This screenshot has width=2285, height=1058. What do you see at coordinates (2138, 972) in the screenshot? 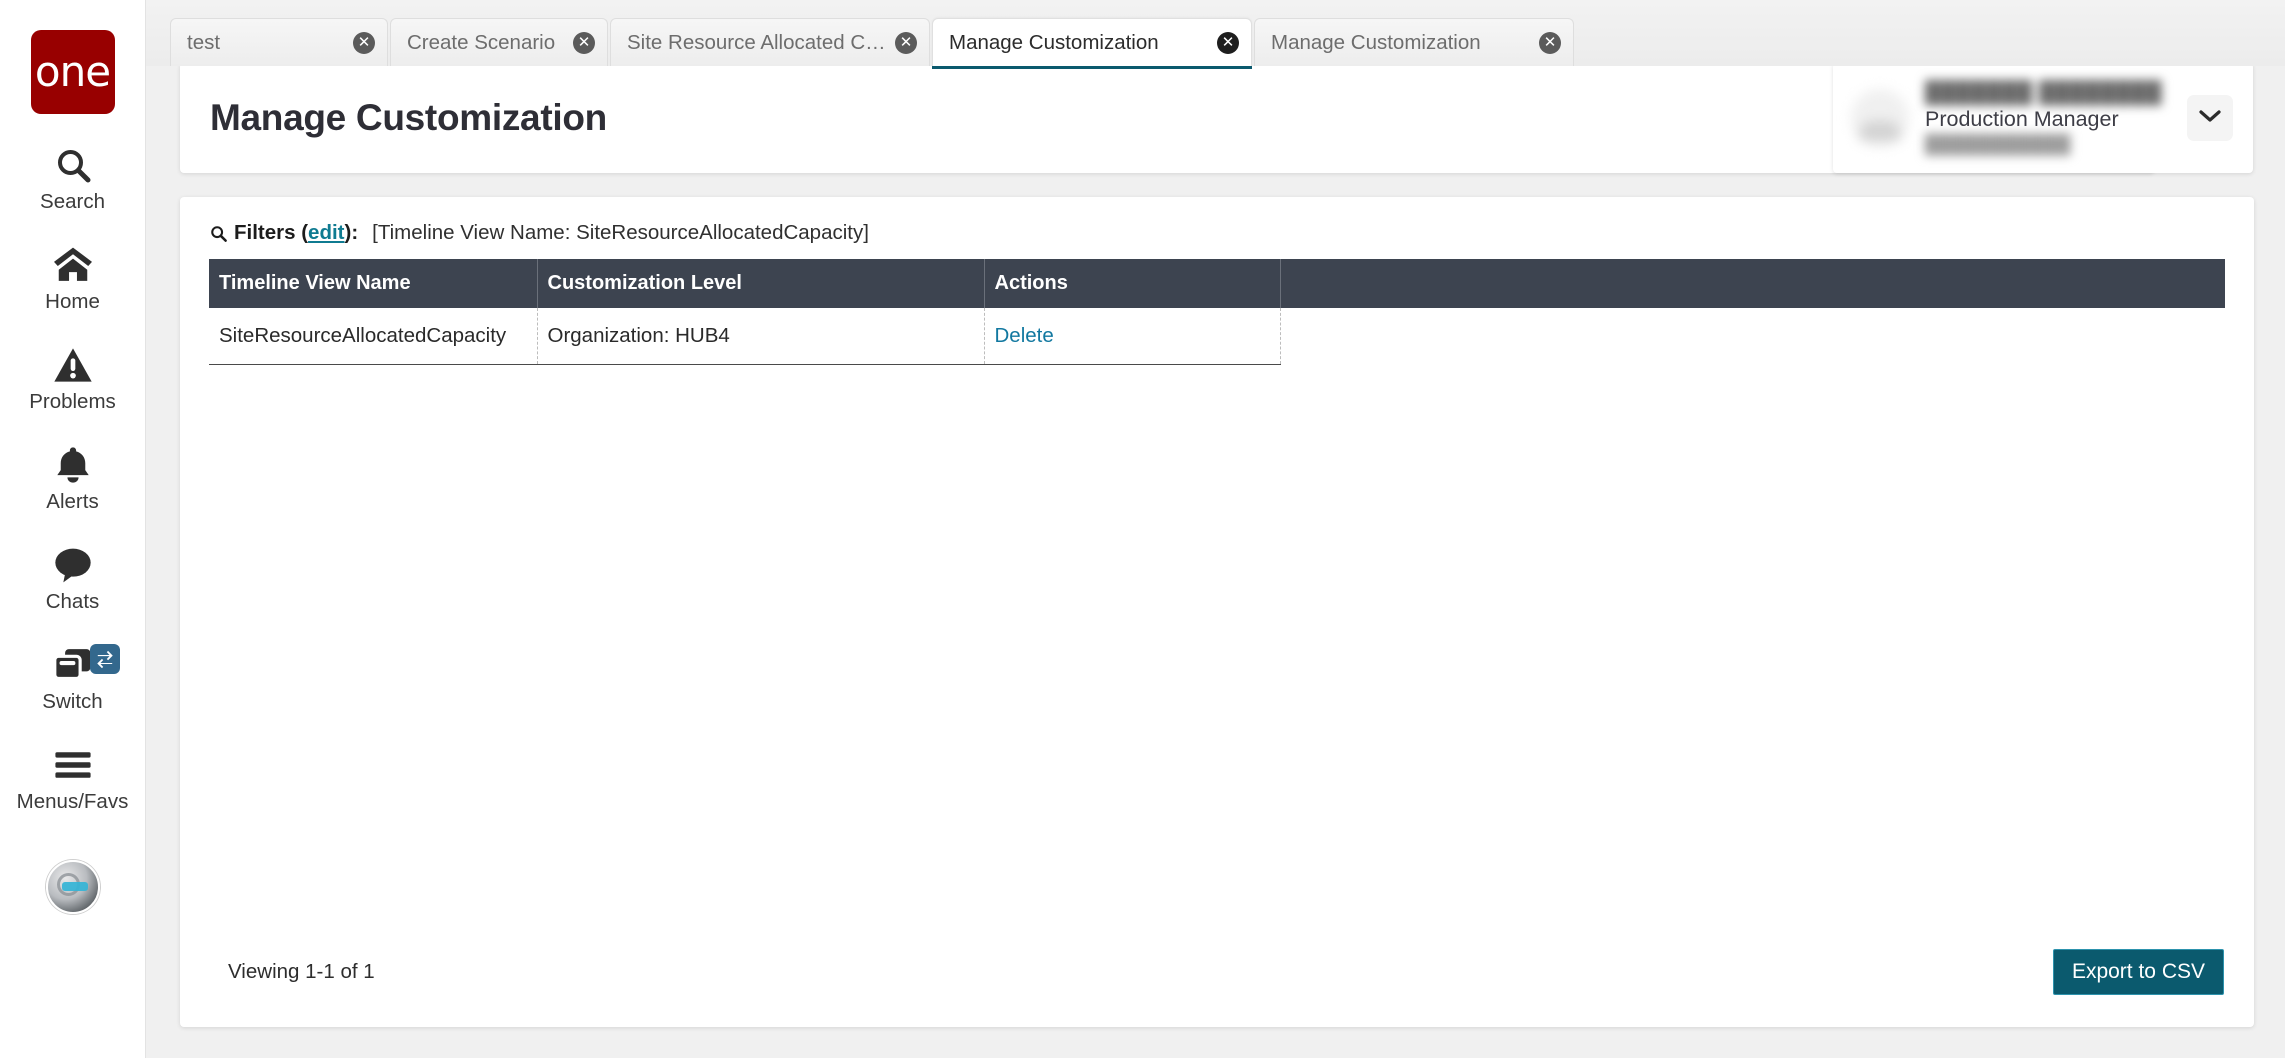
I see `export-to-csv-button: Export to CSV` at bounding box center [2138, 972].